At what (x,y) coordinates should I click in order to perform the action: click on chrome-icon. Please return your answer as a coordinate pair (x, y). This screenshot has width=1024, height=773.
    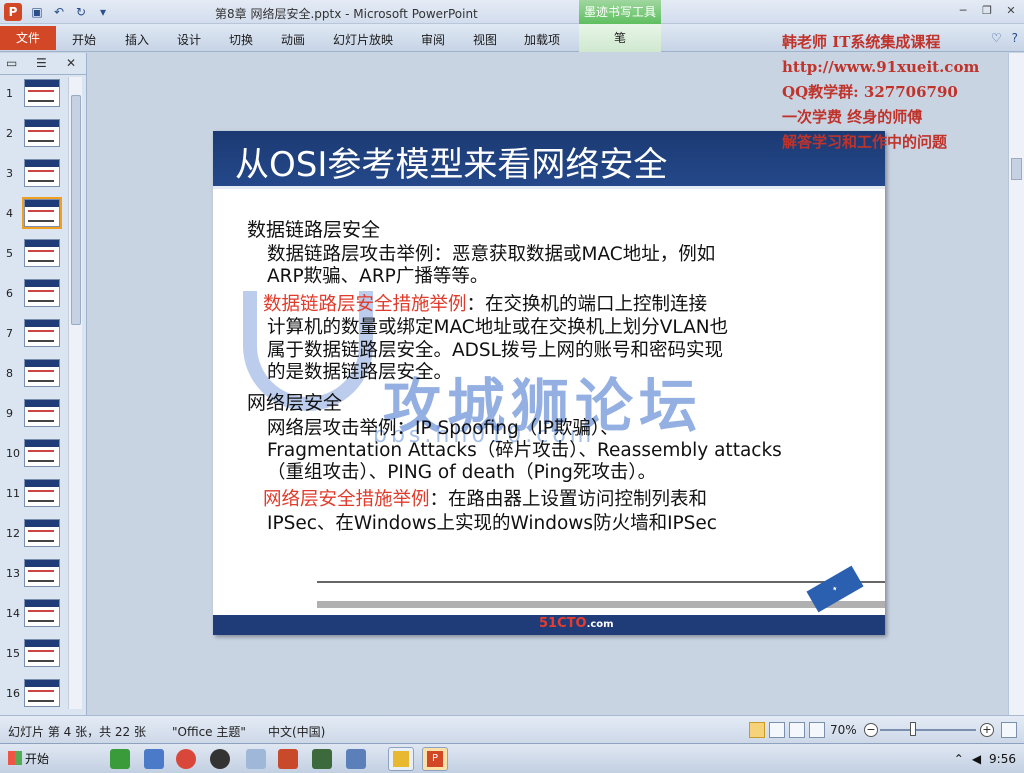
    Looking at the image, I should click on (186, 759).